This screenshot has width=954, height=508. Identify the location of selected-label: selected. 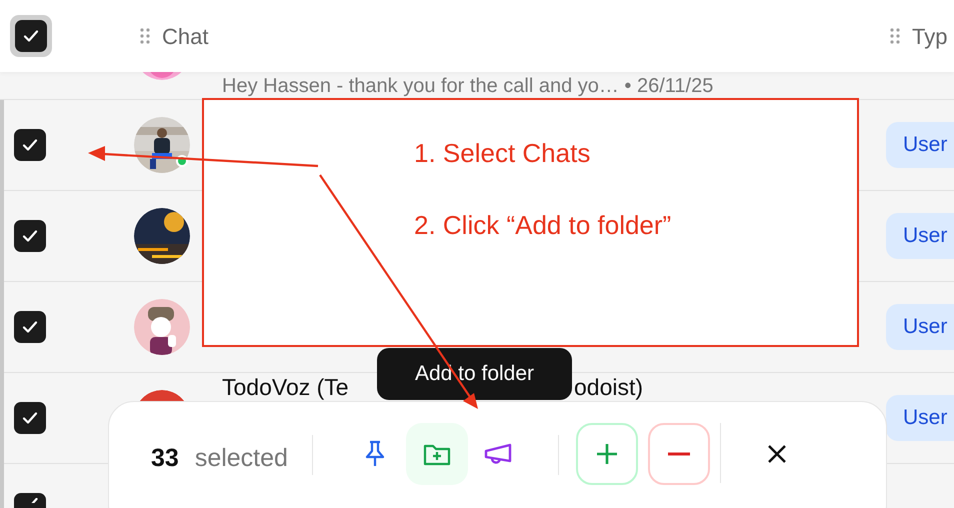
(241, 458).